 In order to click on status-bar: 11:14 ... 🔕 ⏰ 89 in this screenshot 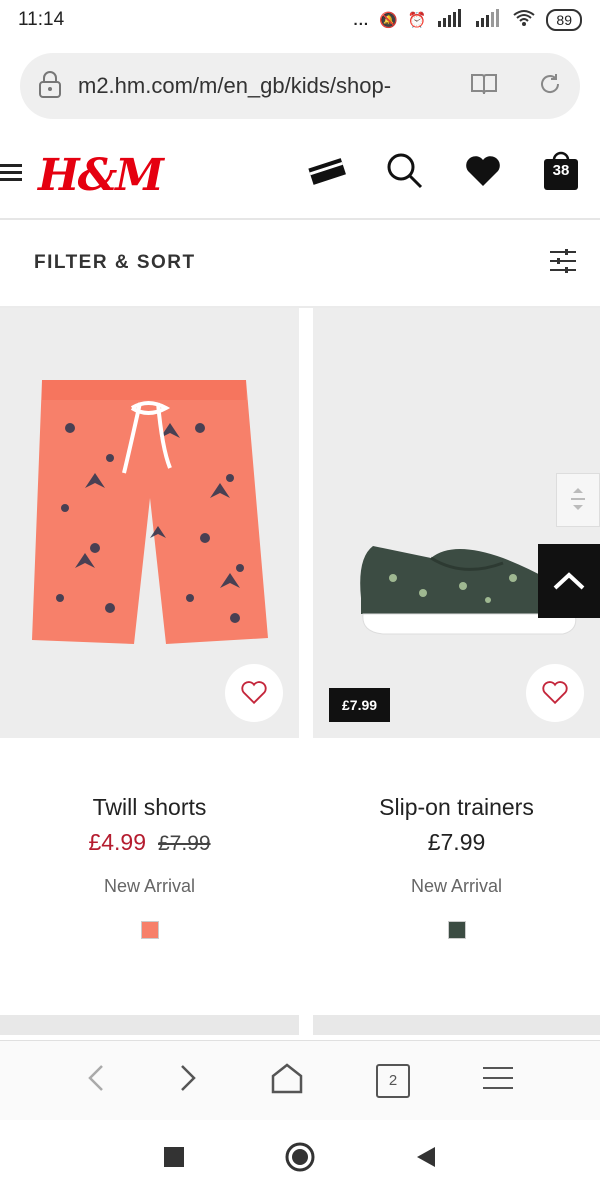, I will do `click(300, 20)`.